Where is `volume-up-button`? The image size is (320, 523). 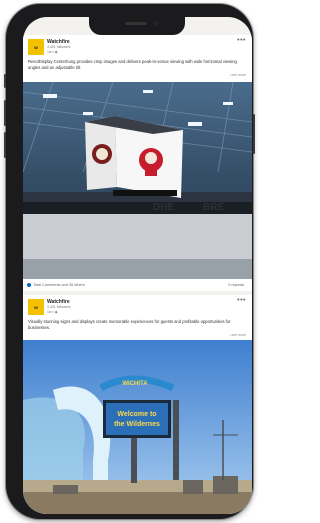 volume-up-button is located at coordinates (5, 113).